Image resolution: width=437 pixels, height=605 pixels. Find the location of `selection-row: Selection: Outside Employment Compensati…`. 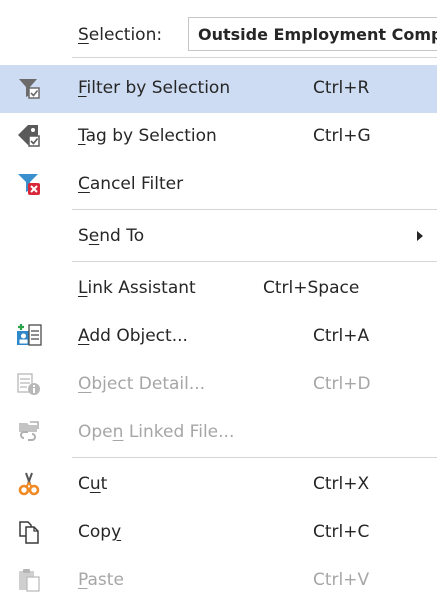

selection-row: Selection: Outside Employment Compensati… is located at coordinates (218, 35).